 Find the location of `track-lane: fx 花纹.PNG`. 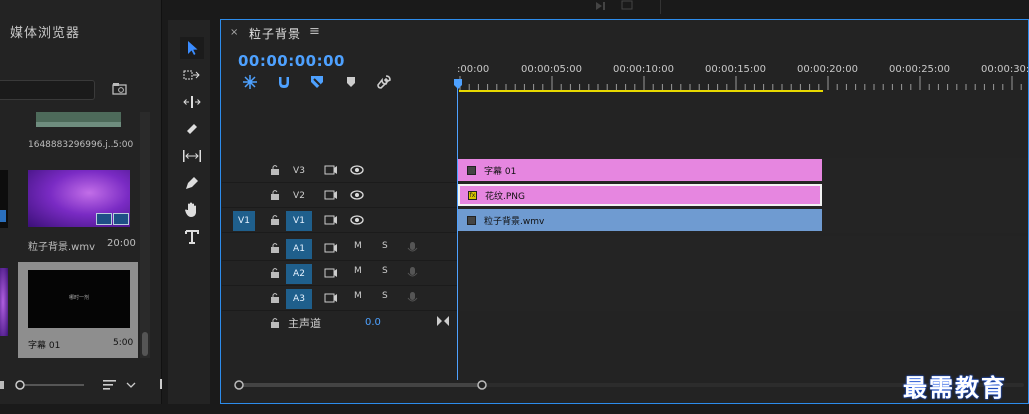

track-lane: fx 花纹.PNG is located at coordinates (742, 195).